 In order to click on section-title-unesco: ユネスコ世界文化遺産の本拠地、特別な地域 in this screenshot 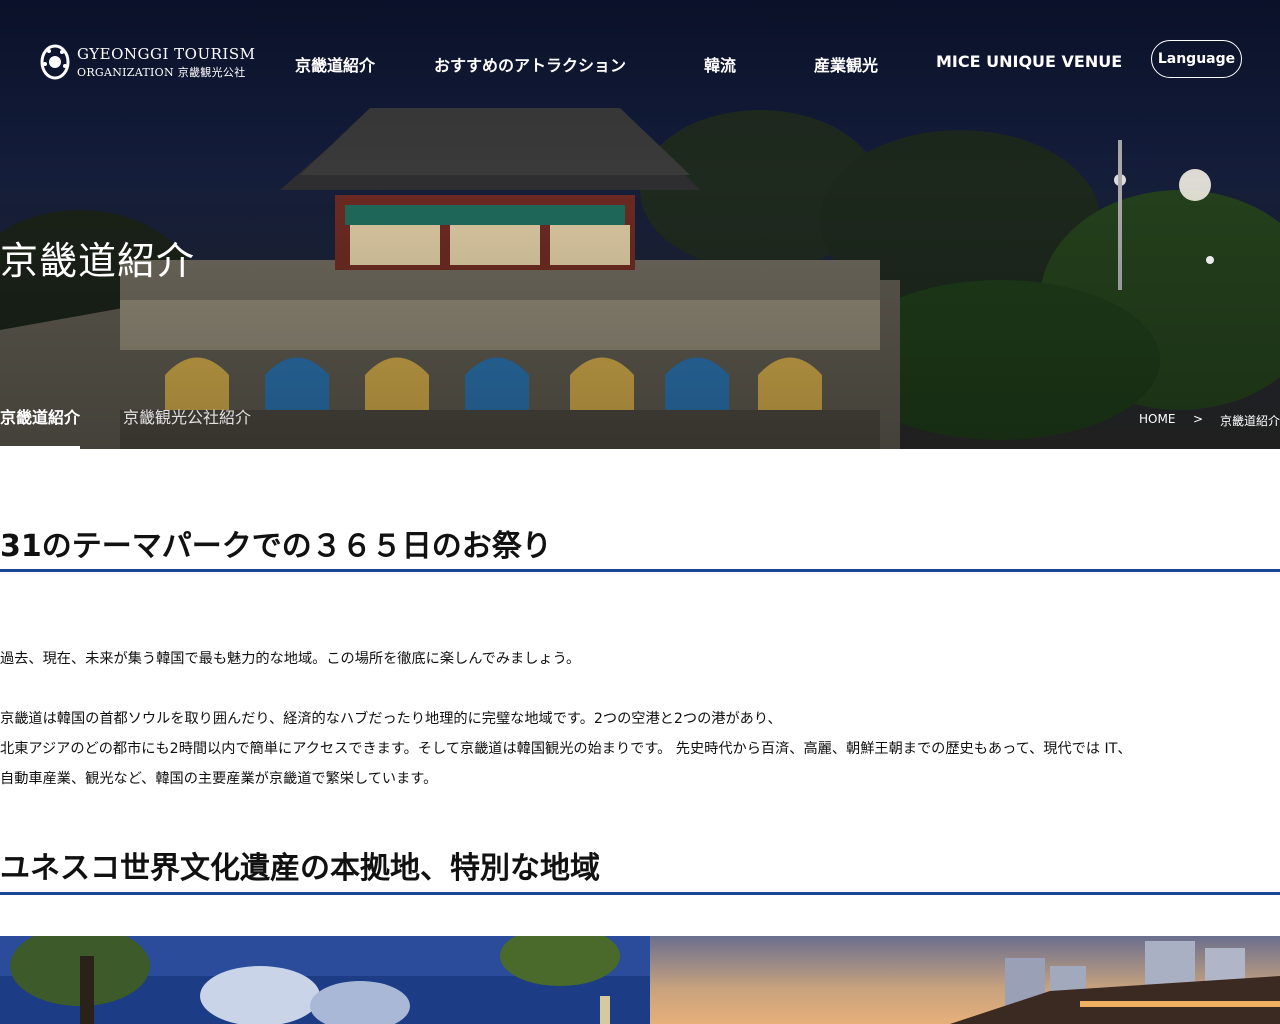, I will do `click(300, 868)`.